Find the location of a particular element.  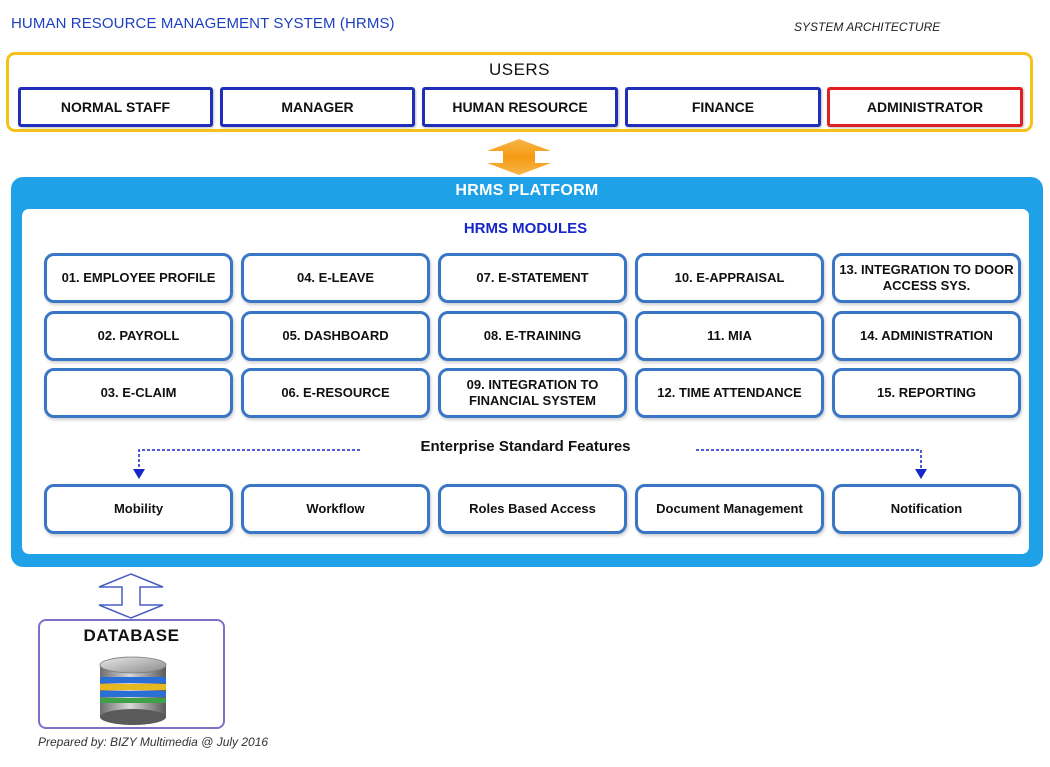

module-administration: 14. ADMINISTRATION is located at coordinates (926, 336).